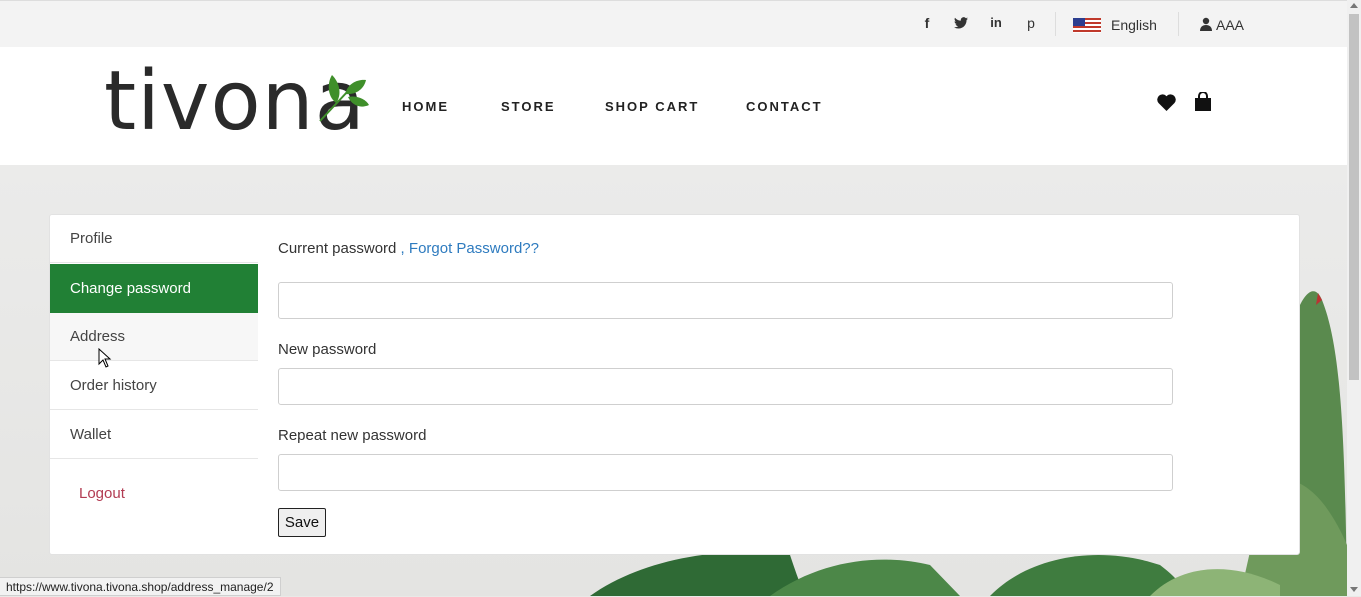 The height and width of the screenshot is (597, 1361). I want to click on user-account-link: AAA, so click(1230, 25).